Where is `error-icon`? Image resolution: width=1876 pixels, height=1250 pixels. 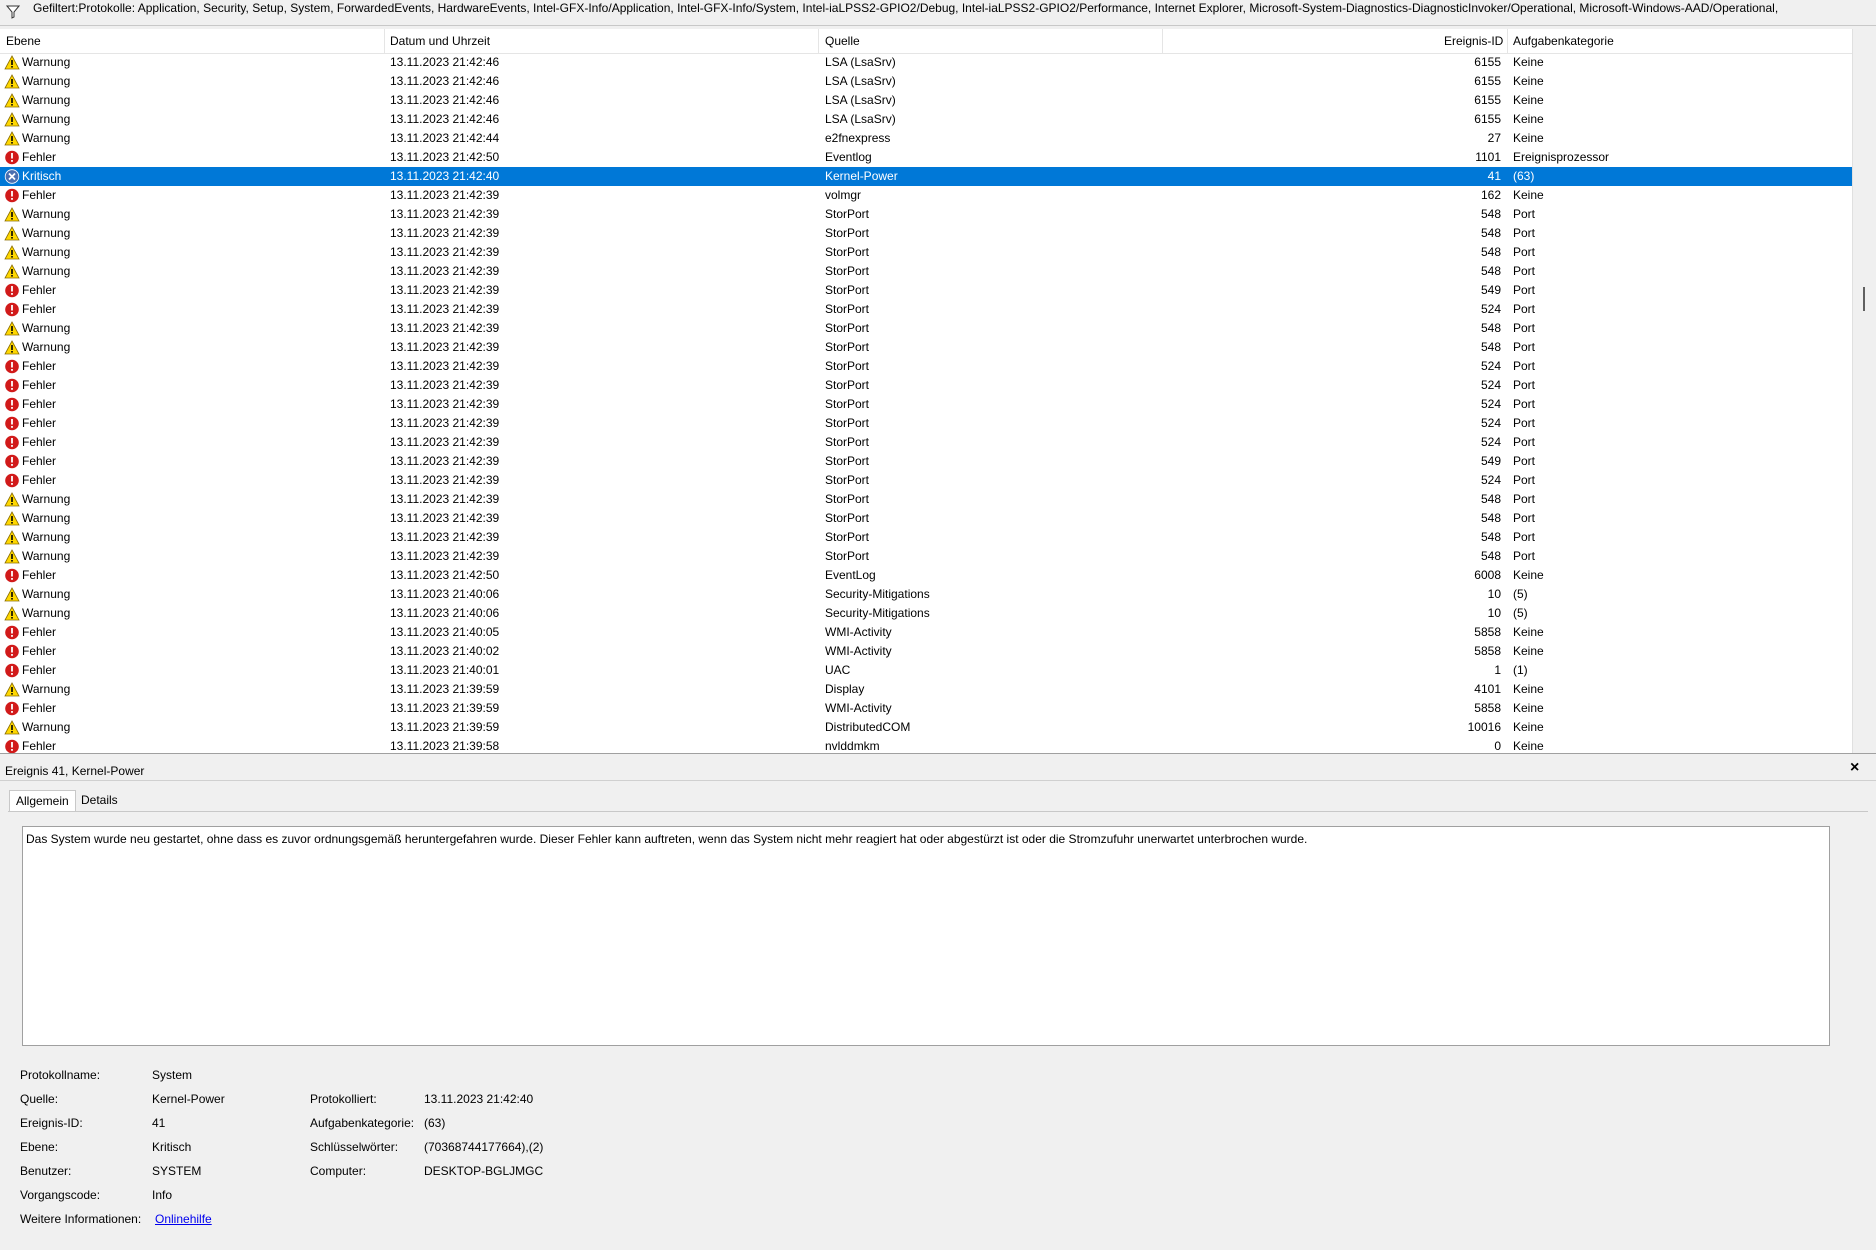 error-icon is located at coordinates (12, 366).